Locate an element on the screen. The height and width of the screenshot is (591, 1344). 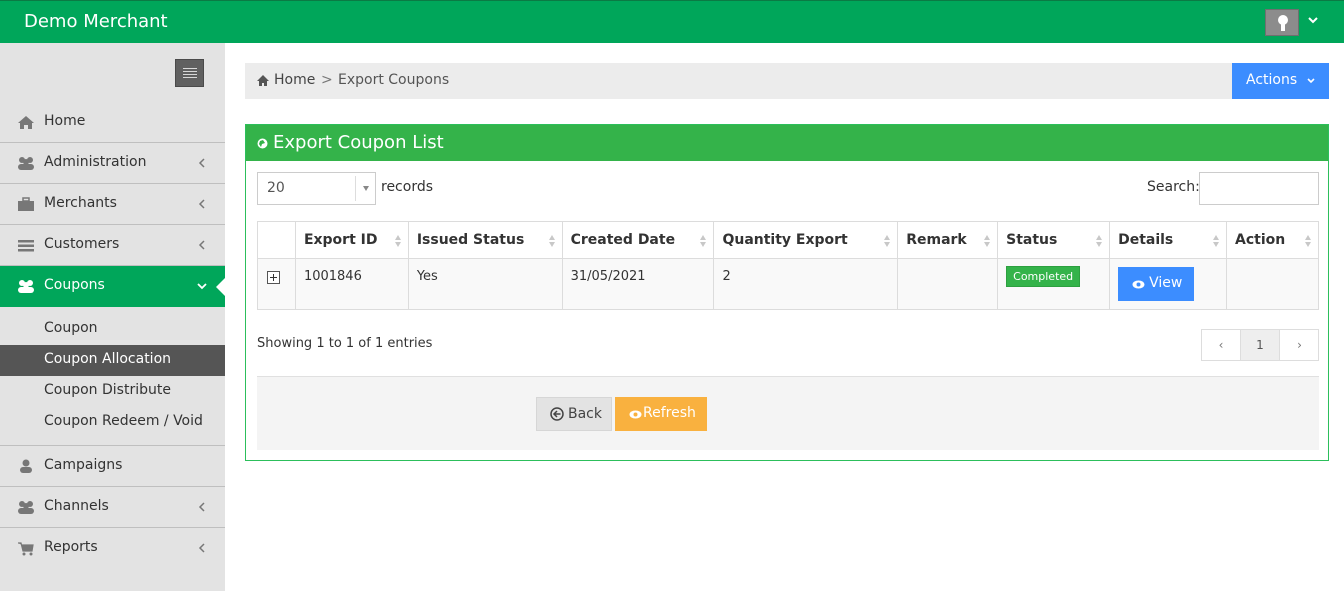
expand-row-icon is located at coordinates (273, 277).